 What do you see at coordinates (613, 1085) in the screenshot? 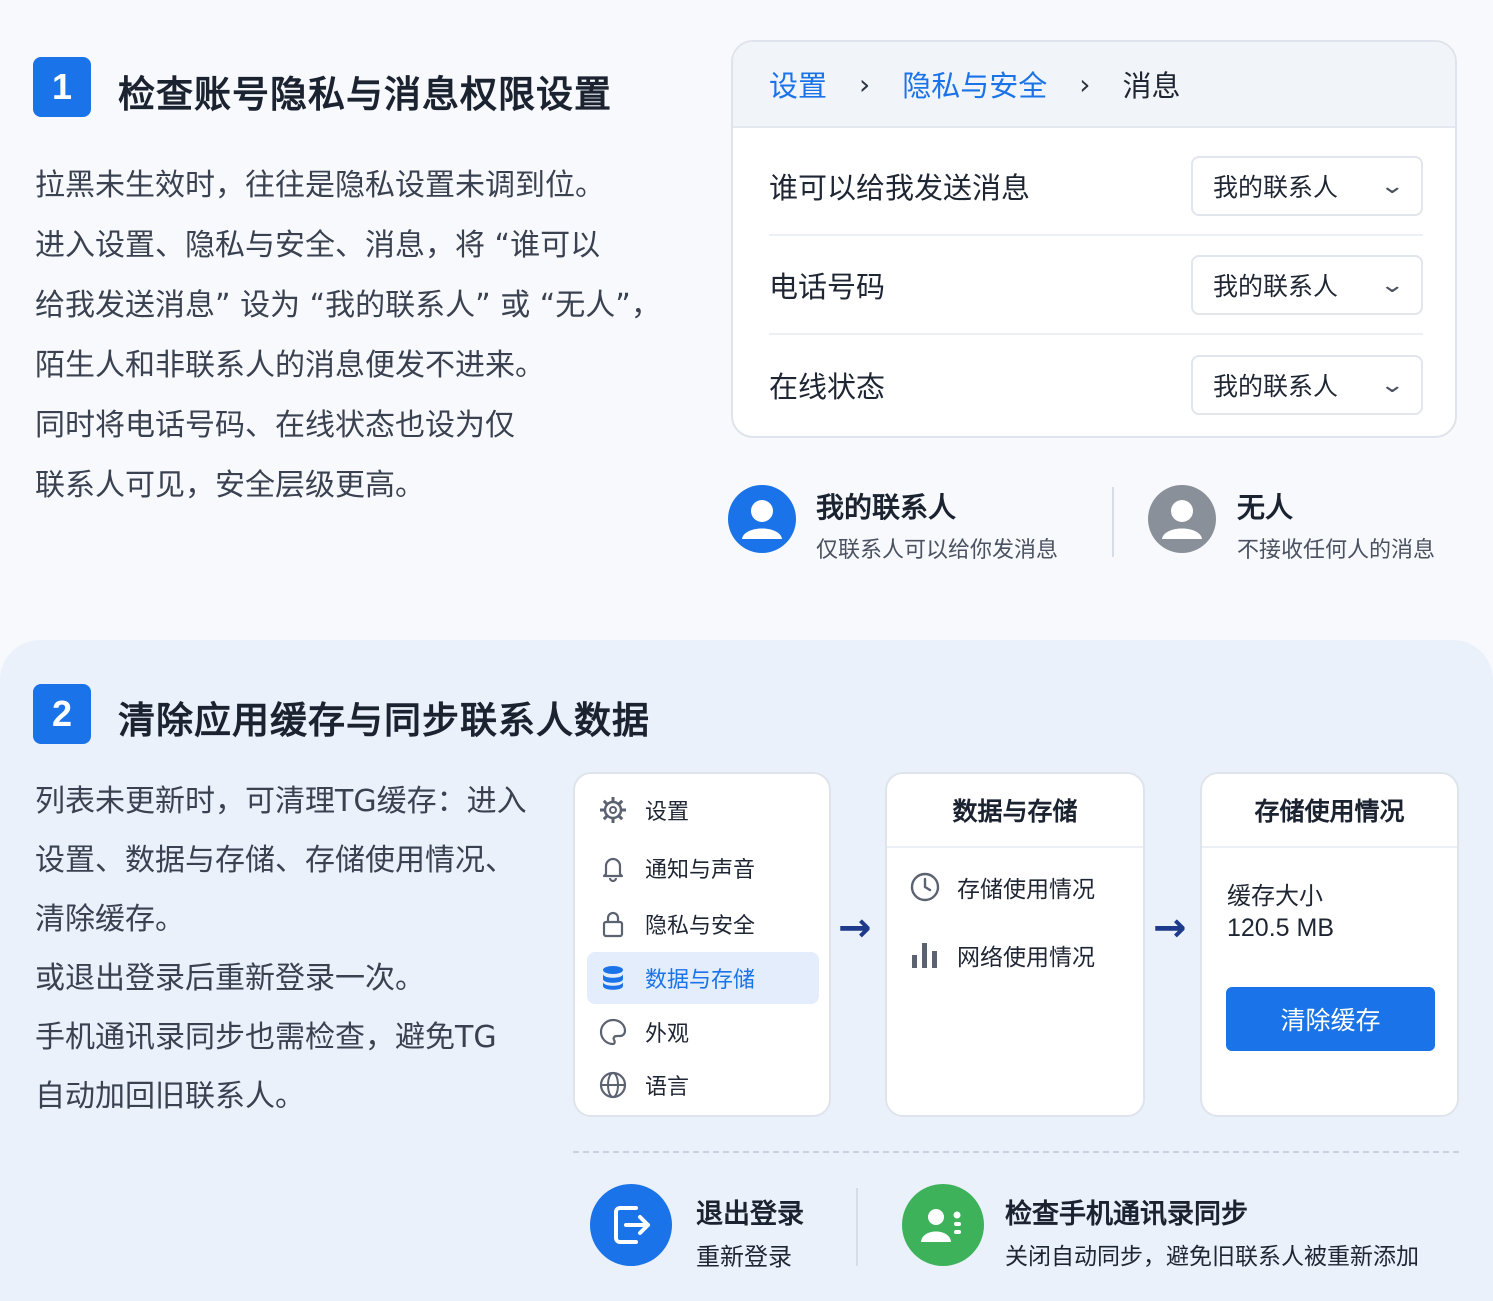
I see `globe-icon` at bounding box center [613, 1085].